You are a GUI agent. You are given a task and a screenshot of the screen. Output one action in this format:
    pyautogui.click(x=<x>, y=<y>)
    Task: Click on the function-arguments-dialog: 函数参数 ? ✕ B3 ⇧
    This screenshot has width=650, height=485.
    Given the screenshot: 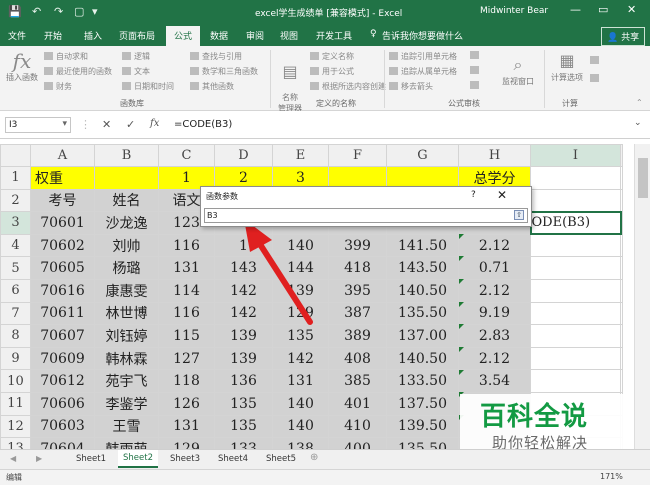 What is the action you would take?
    pyautogui.click(x=366, y=206)
    